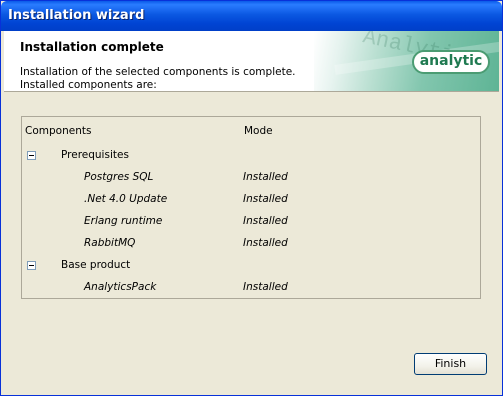 The width and height of the screenshot is (503, 396). I want to click on component-name: AnalyticsPack, so click(120, 287).